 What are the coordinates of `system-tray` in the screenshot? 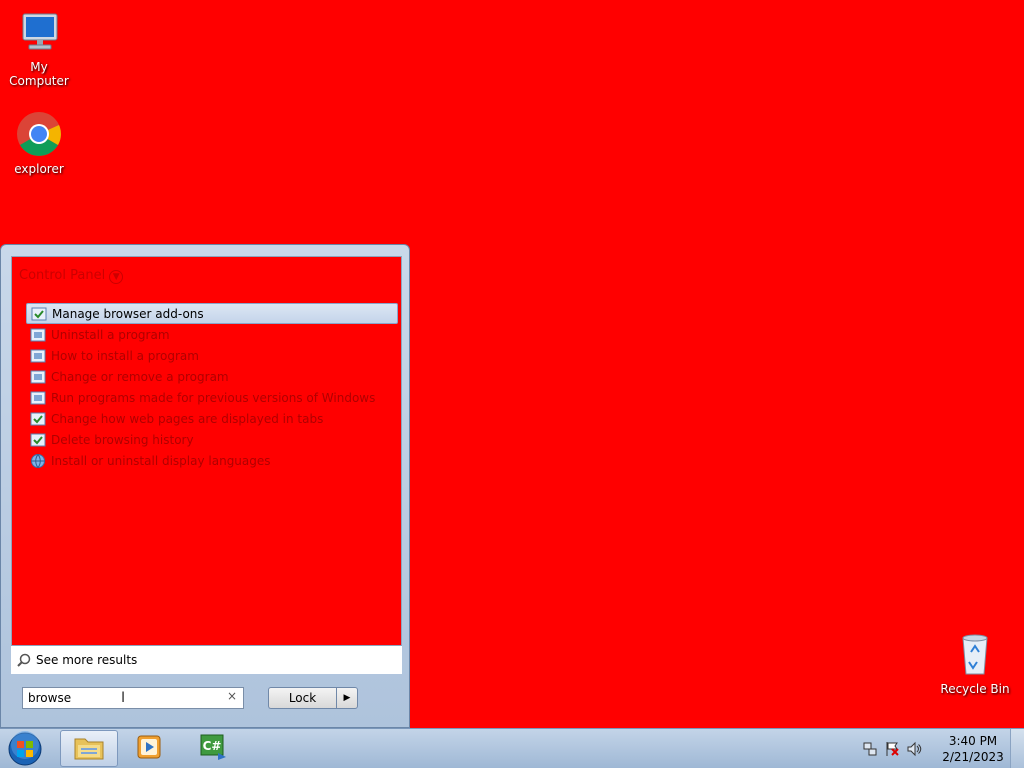 It's located at (892, 748).